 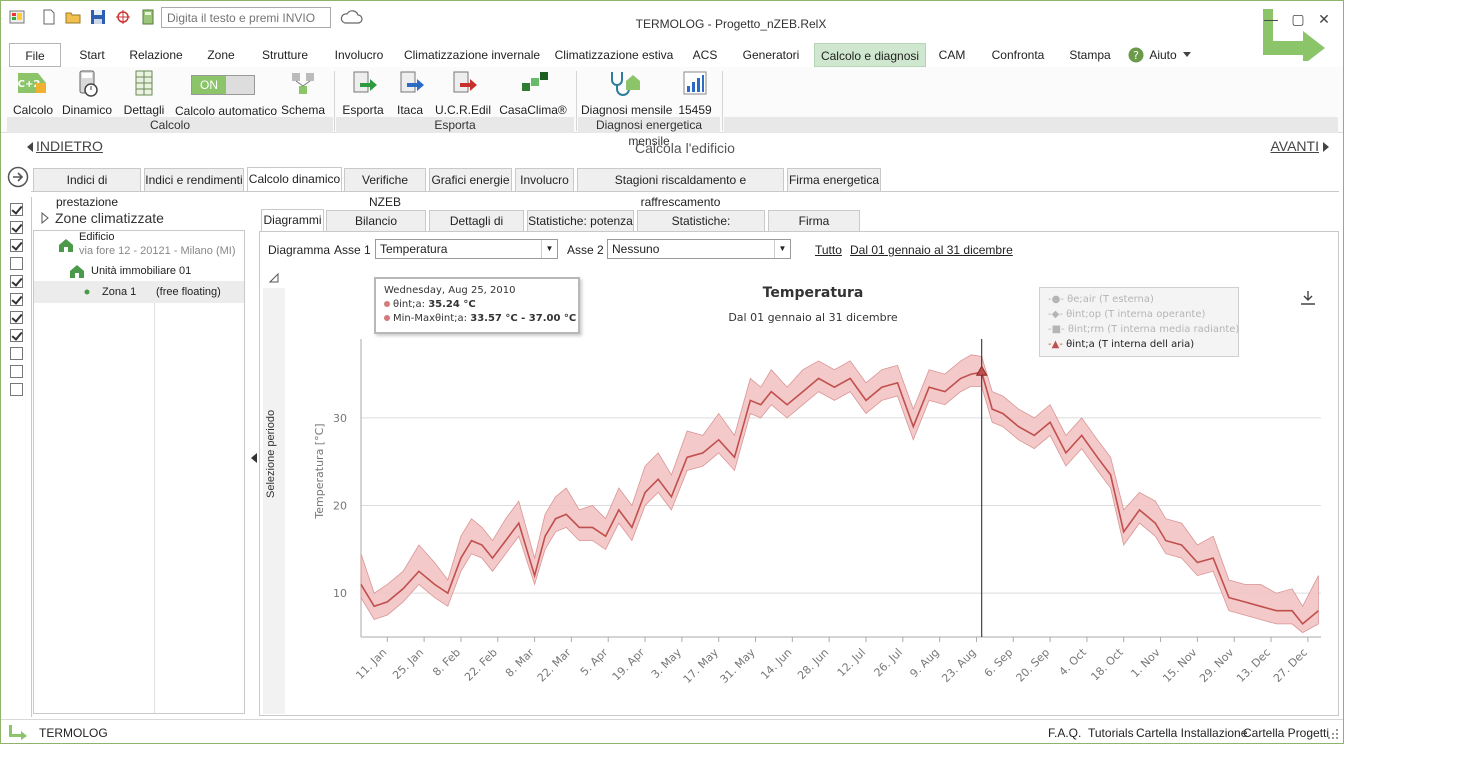 I want to click on menu-zone: Zone, so click(x=221, y=55).